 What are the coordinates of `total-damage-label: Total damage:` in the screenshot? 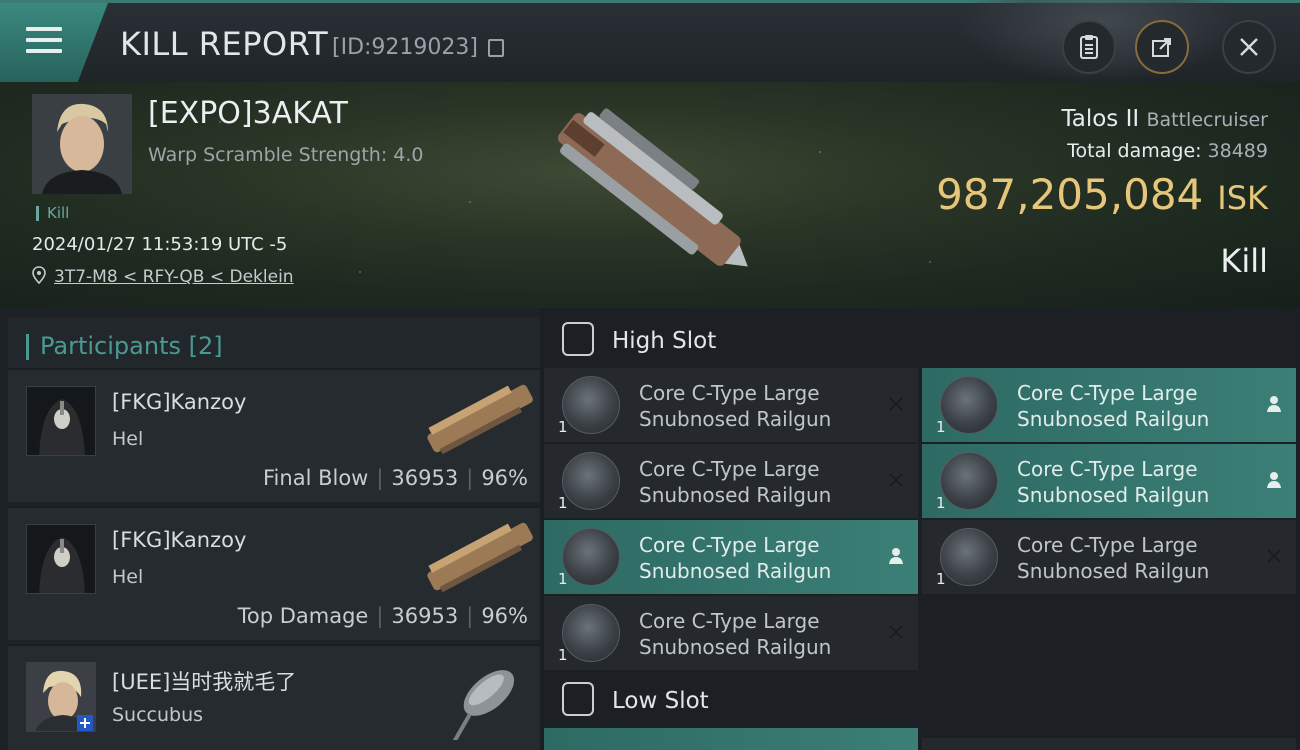 It's located at (1134, 151).